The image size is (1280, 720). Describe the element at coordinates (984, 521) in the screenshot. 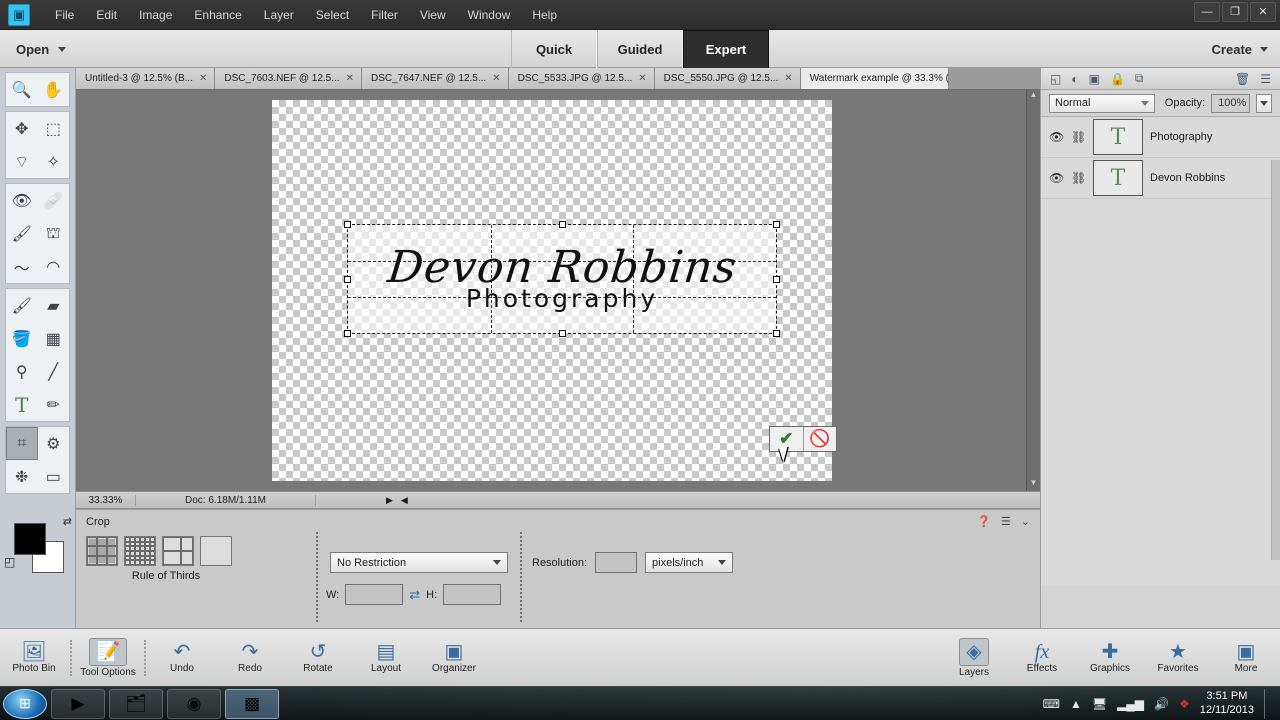

I see `help-icon: ❓` at that location.